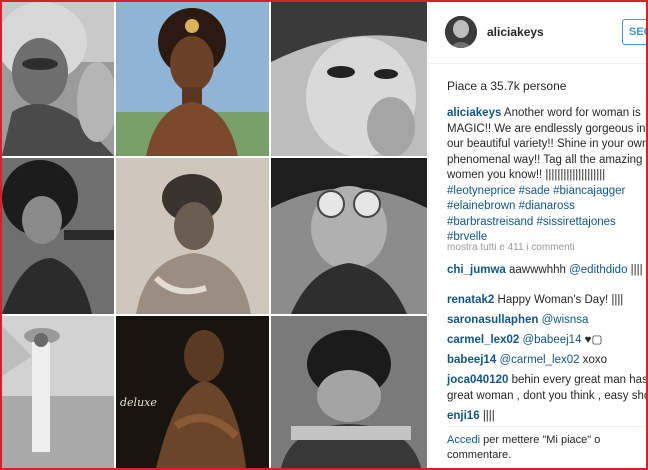 Image resolution: width=648 pixels, height=470 pixels. Describe the element at coordinates (507, 86) in the screenshot. I see `like-count: Piace a 35.7k persone` at that location.